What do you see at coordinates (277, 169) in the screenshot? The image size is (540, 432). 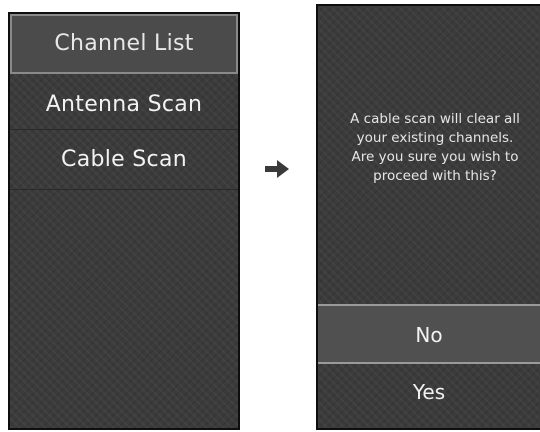 I see `arrow-right-icon` at bounding box center [277, 169].